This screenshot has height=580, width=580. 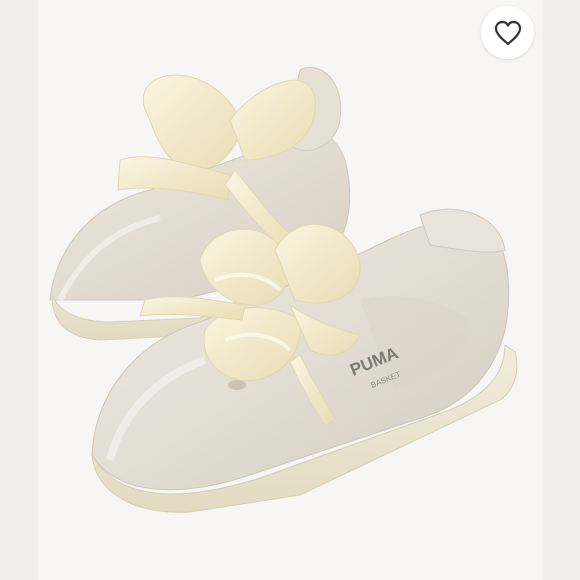 I want to click on like-button, so click(x=507, y=32).